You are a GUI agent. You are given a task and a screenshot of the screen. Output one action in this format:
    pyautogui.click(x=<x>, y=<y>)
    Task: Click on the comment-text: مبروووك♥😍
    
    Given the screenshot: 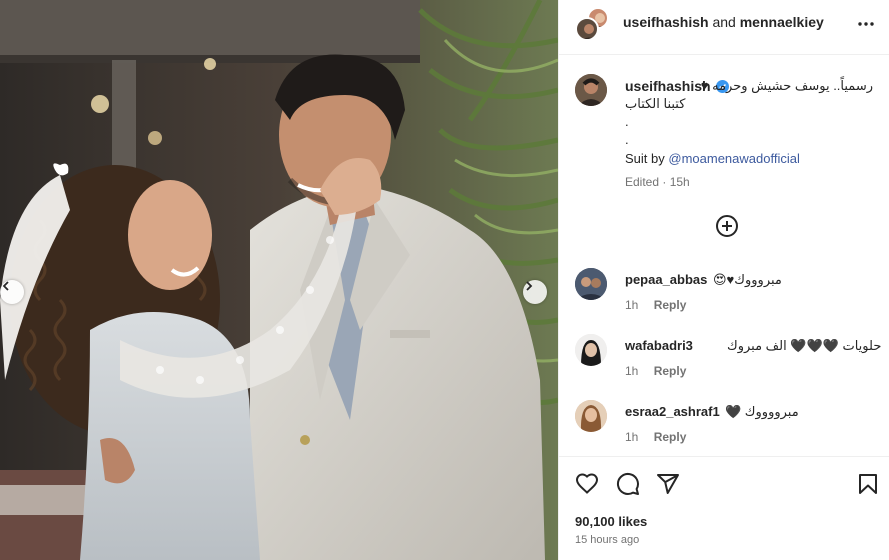 What is the action you would take?
    pyautogui.click(x=747, y=279)
    